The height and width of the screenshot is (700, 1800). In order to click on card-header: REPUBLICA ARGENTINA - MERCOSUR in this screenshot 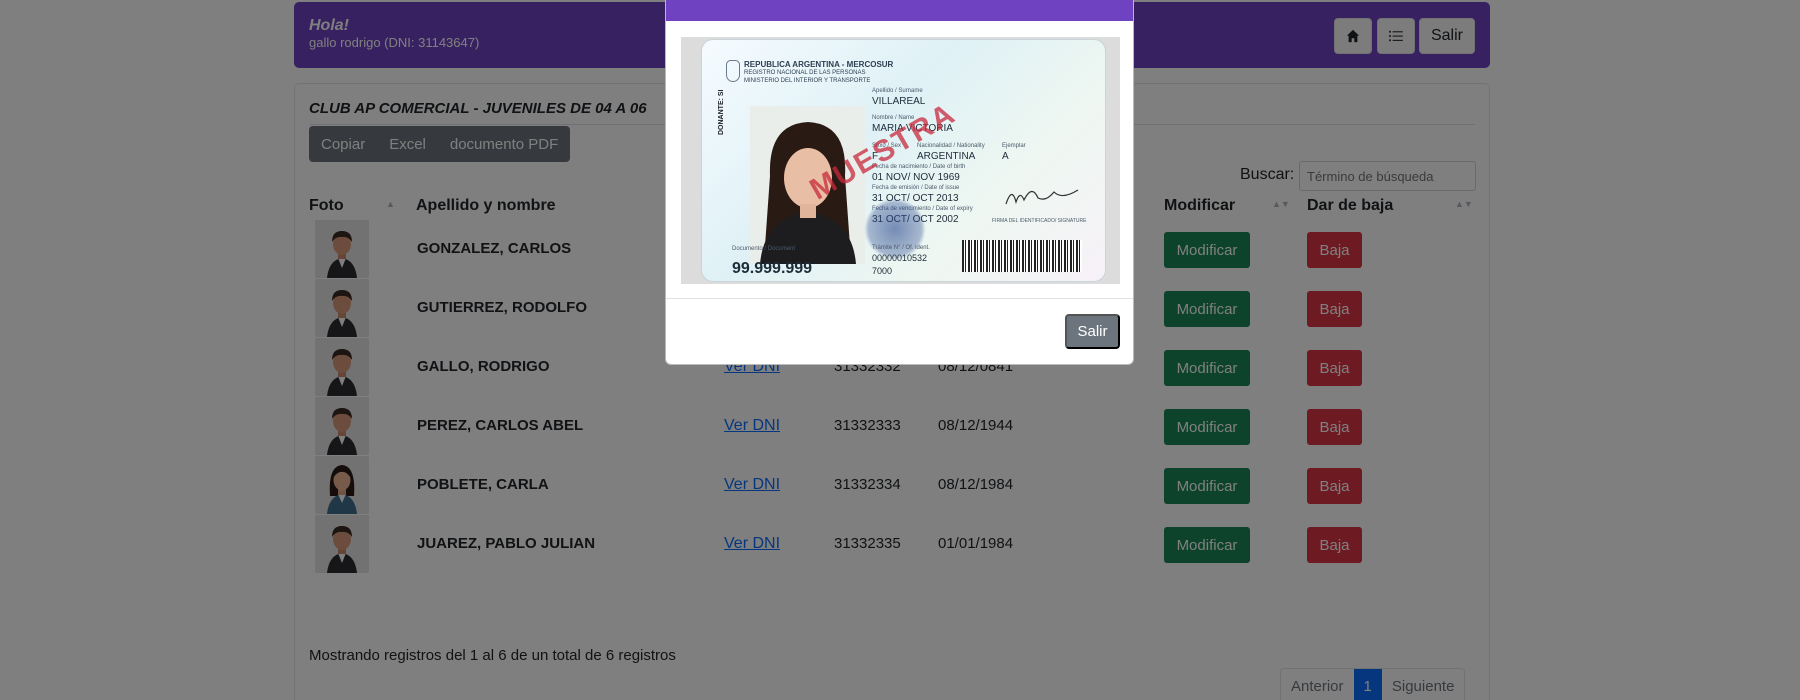, I will do `click(819, 64)`.